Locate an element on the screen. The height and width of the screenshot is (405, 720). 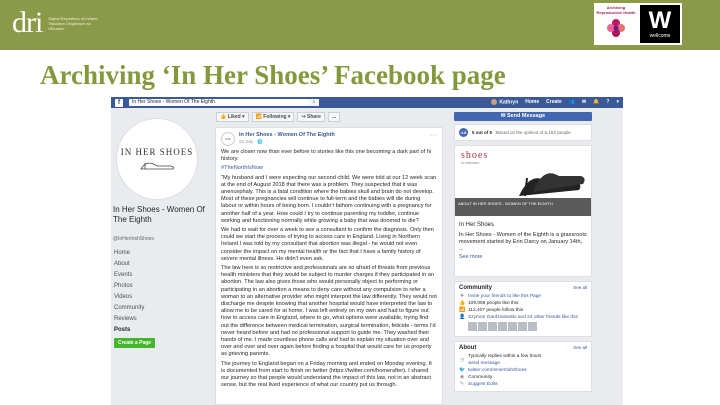
left-nav-home: Home is located at coordinates (162, 253).